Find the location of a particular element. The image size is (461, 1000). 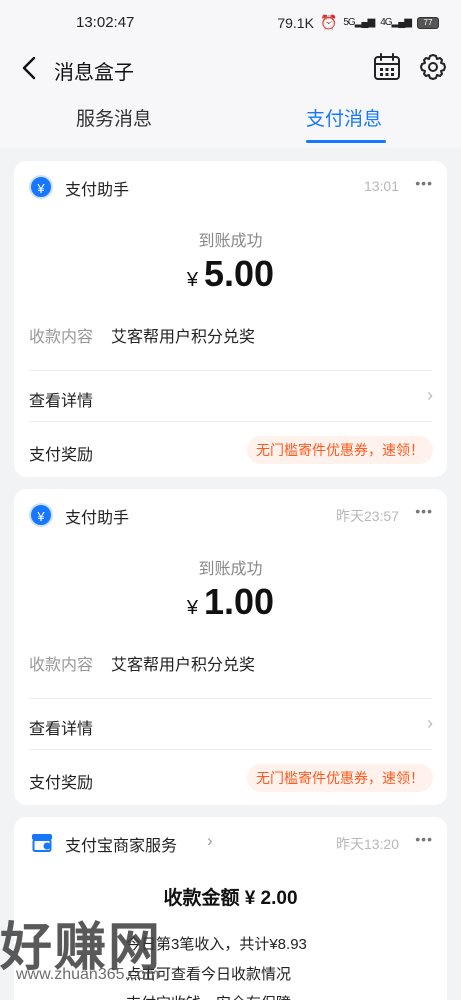

card-header: ¥ 支付助手 13:01 ••• is located at coordinates (230, 186).